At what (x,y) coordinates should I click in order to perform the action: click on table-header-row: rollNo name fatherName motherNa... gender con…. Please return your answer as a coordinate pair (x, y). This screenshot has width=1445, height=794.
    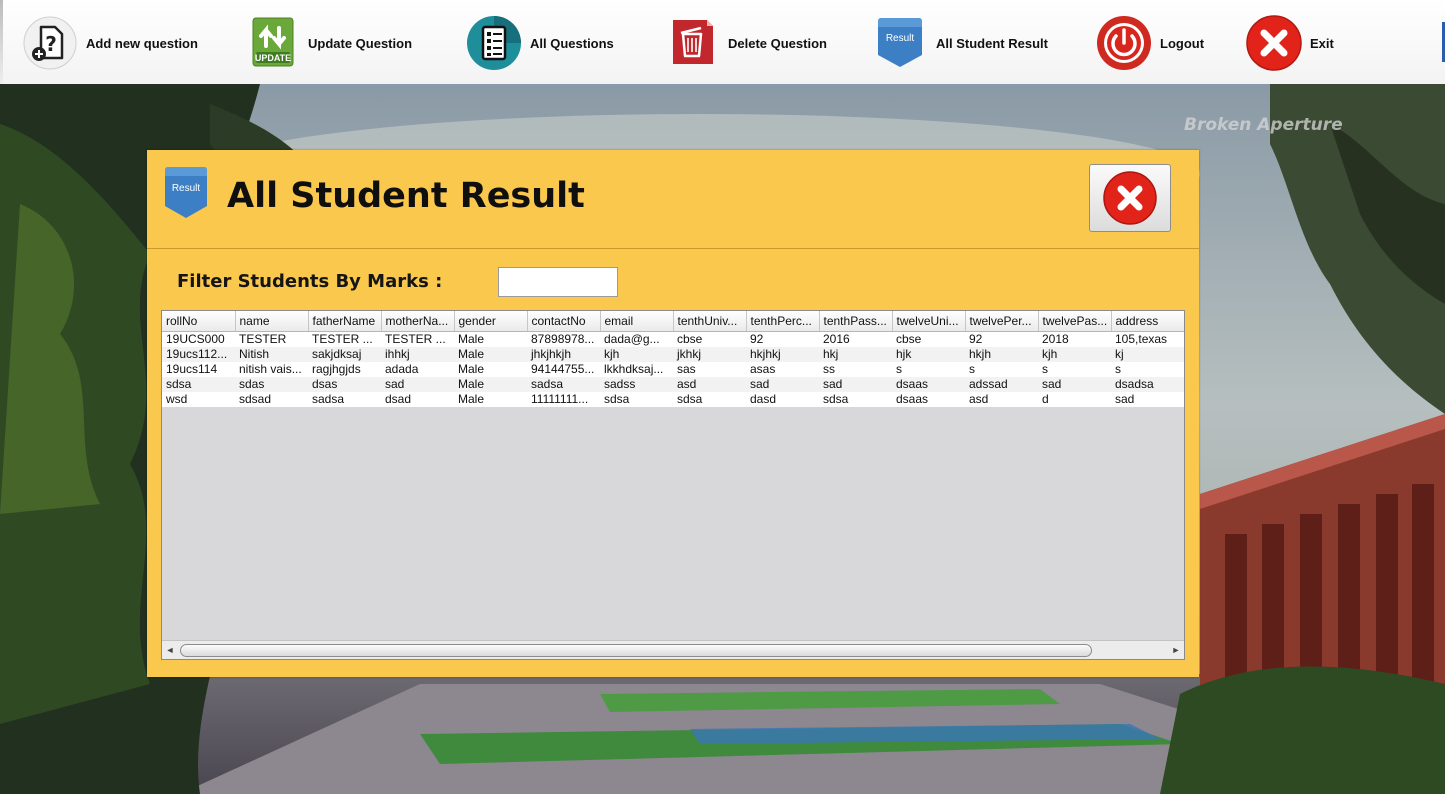
    Looking at the image, I should click on (673, 321).